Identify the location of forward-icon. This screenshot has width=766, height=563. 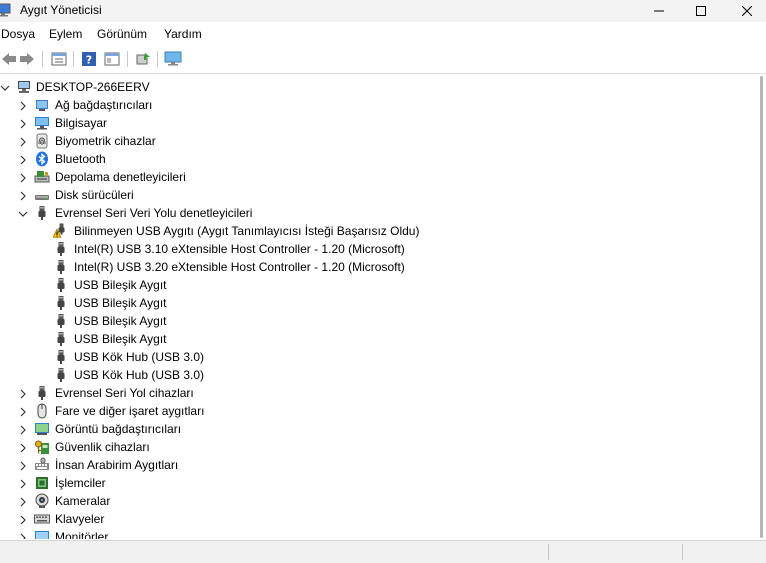
(27, 59).